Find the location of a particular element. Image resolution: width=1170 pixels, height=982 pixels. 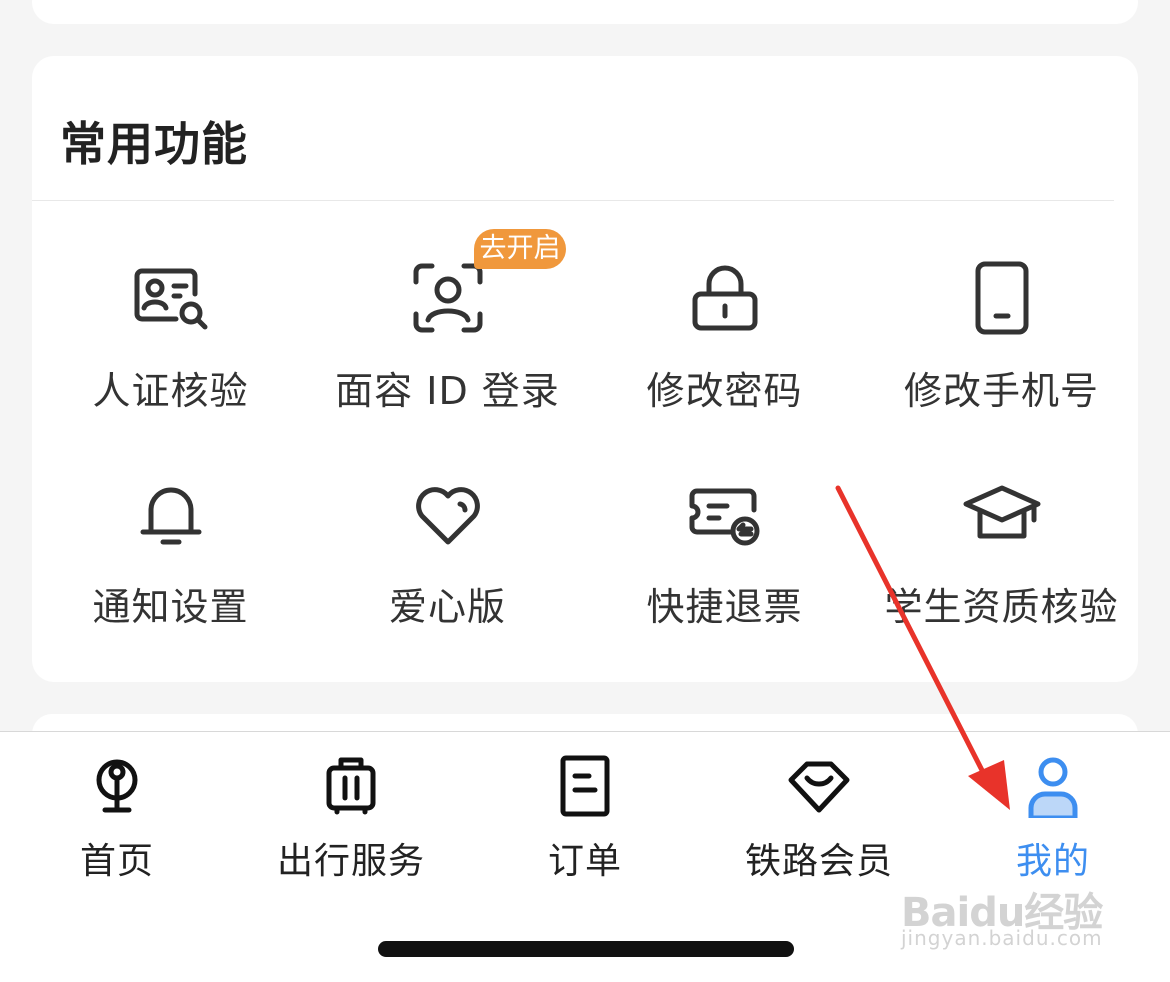

function-label: 人证核验 is located at coordinates (170, 391).